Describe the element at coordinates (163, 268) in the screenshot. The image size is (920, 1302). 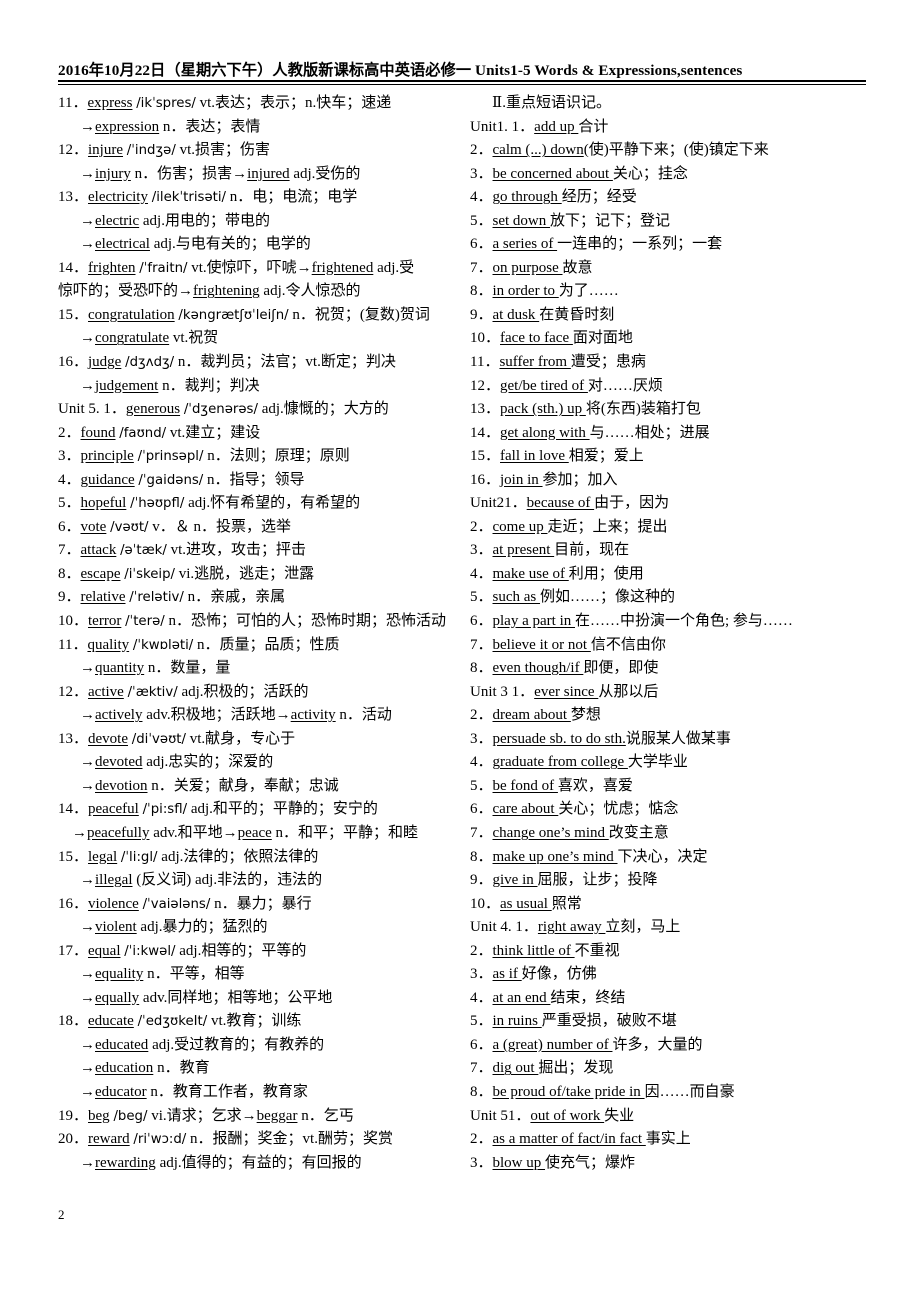
I see `phonetic-transcription: /ˈfraitn/` at that location.